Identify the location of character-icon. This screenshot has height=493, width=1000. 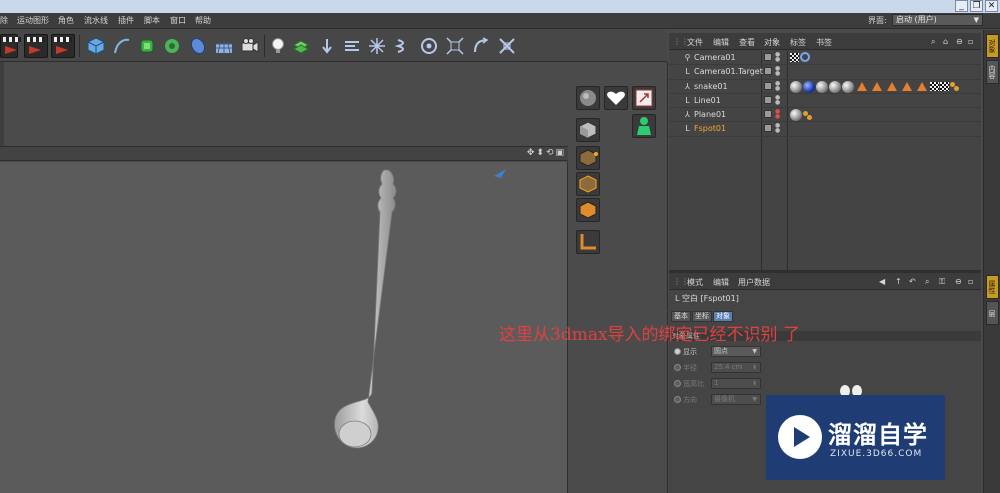
(644, 126).